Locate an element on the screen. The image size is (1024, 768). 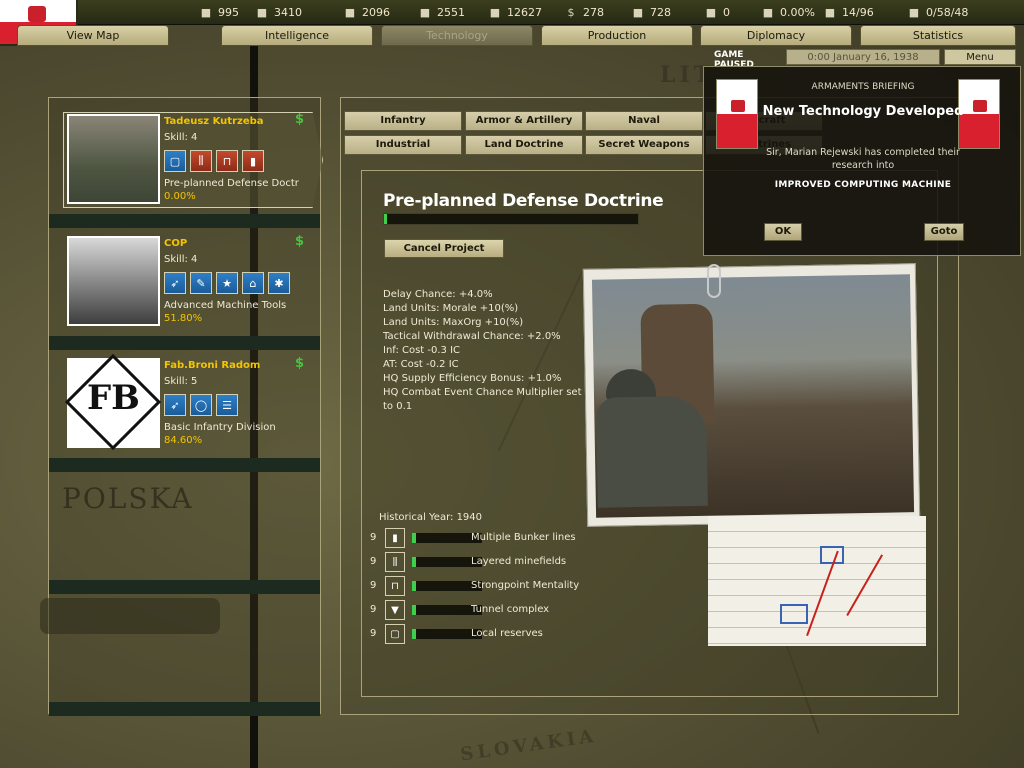
rail-icon: ■ is located at coordinates (206, 12).